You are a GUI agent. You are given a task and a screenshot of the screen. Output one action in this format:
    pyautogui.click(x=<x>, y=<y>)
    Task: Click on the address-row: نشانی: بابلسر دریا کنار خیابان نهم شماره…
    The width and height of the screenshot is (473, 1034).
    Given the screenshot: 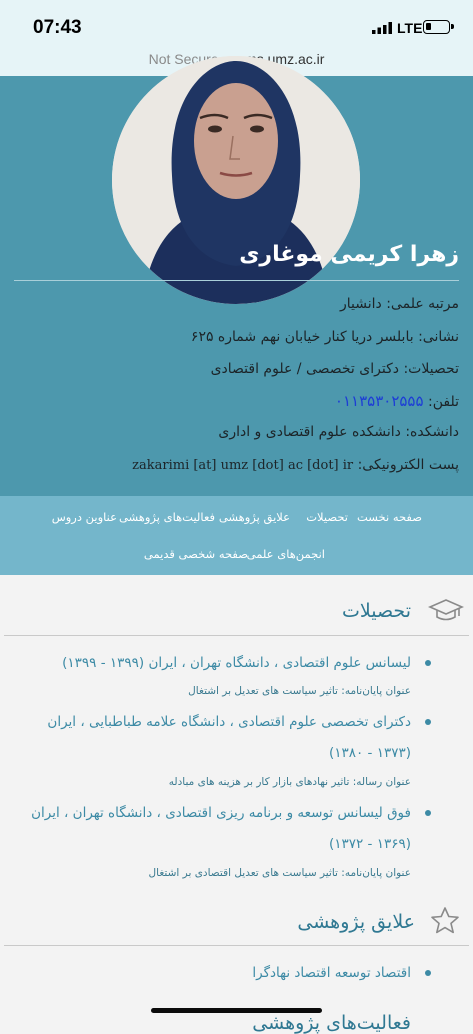 What is the action you would take?
    pyautogui.click(x=324, y=337)
    